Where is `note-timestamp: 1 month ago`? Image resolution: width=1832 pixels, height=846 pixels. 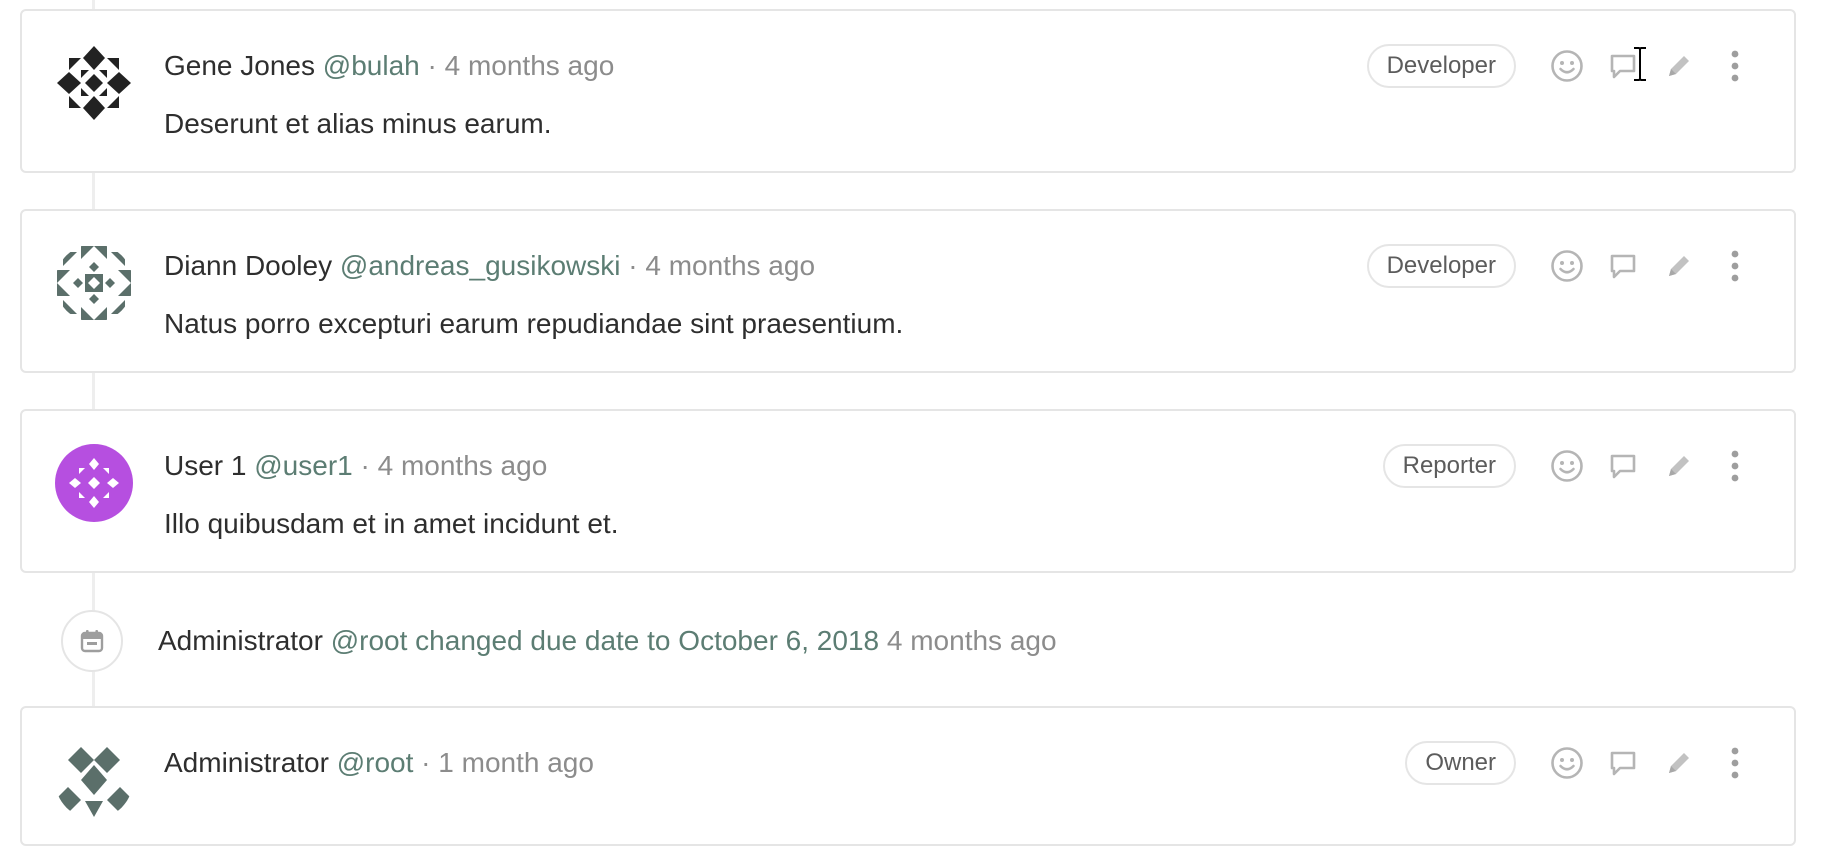
note-timestamp: 1 month ago is located at coordinates (516, 762).